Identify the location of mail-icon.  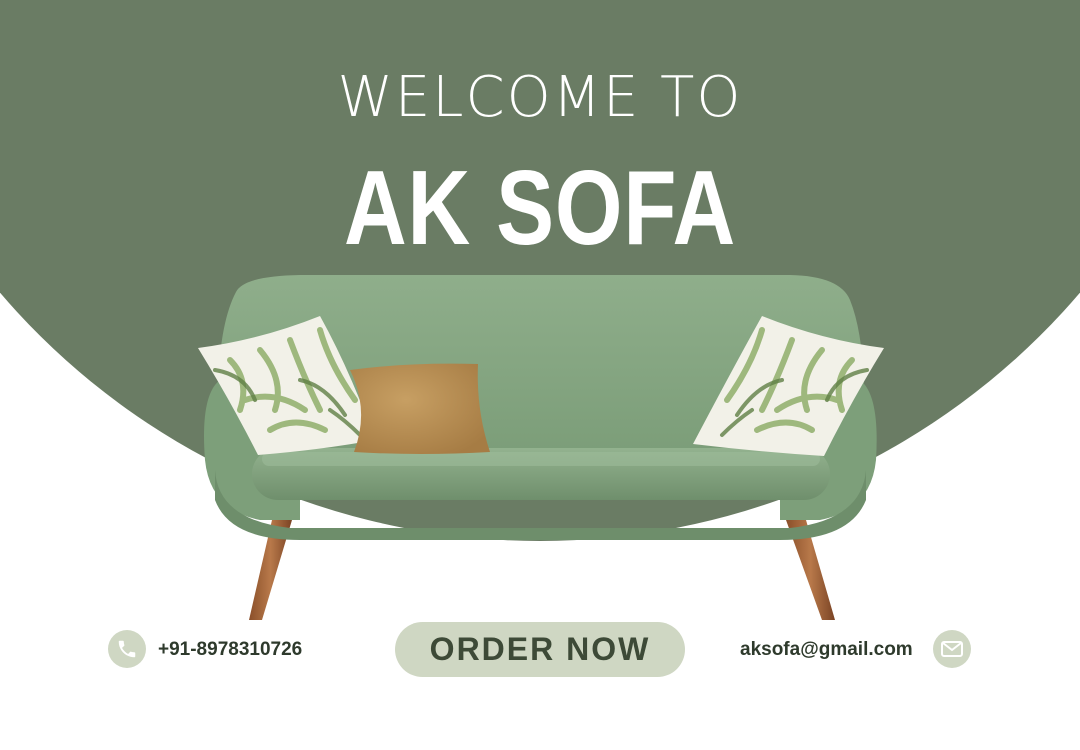
(952, 649).